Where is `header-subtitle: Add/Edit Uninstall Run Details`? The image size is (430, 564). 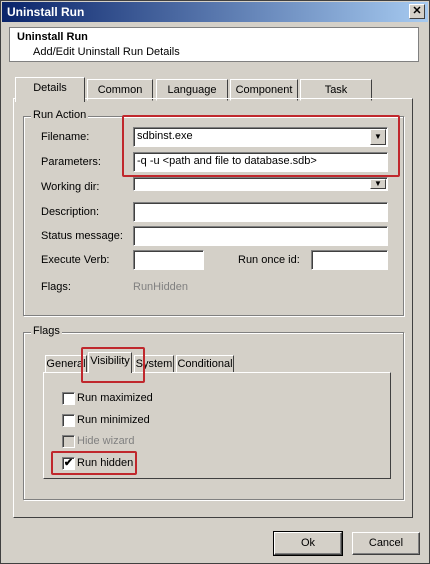
header-subtitle: Add/Edit Uninstall Run Details is located at coordinates (106, 52).